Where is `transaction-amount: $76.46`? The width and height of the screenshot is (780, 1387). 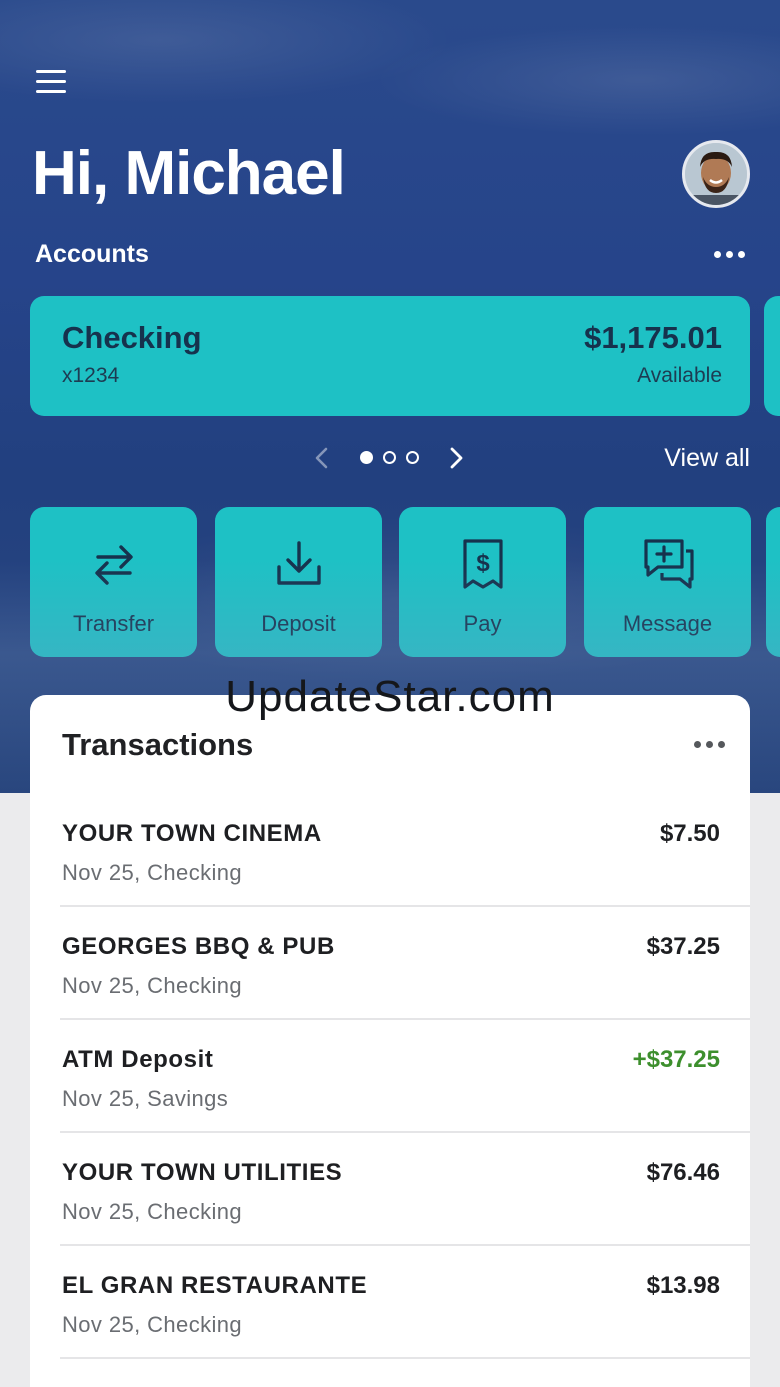 transaction-amount: $76.46 is located at coordinates (683, 1172).